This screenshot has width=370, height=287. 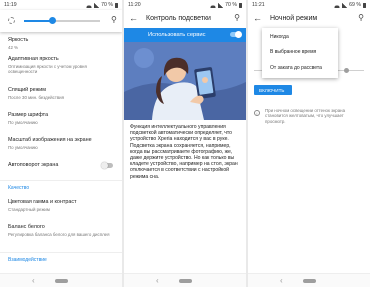 I want to click on status-bar: 11:19 70 %, so click(x=61, y=5).